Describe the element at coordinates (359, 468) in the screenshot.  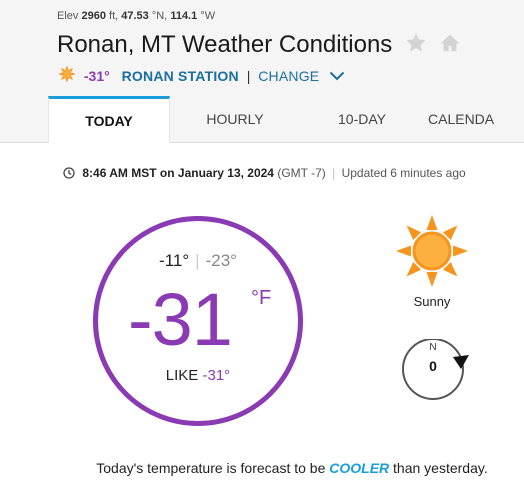
I see `forecast-word: COOLER` at that location.